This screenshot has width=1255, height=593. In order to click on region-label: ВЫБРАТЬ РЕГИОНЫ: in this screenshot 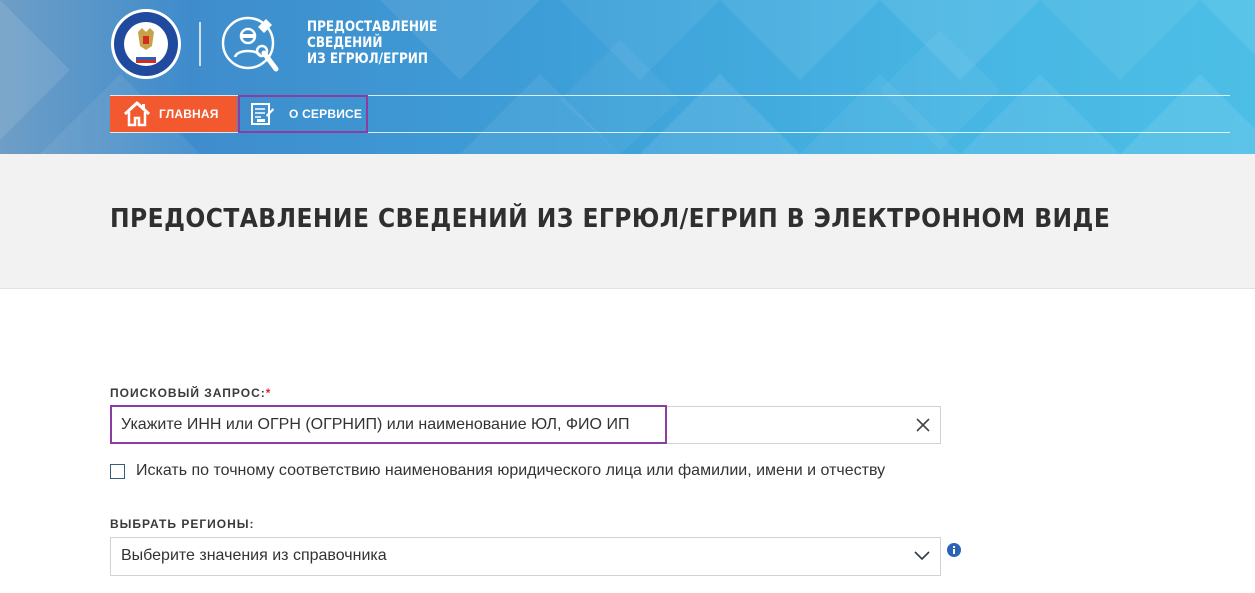, I will do `click(182, 524)`.